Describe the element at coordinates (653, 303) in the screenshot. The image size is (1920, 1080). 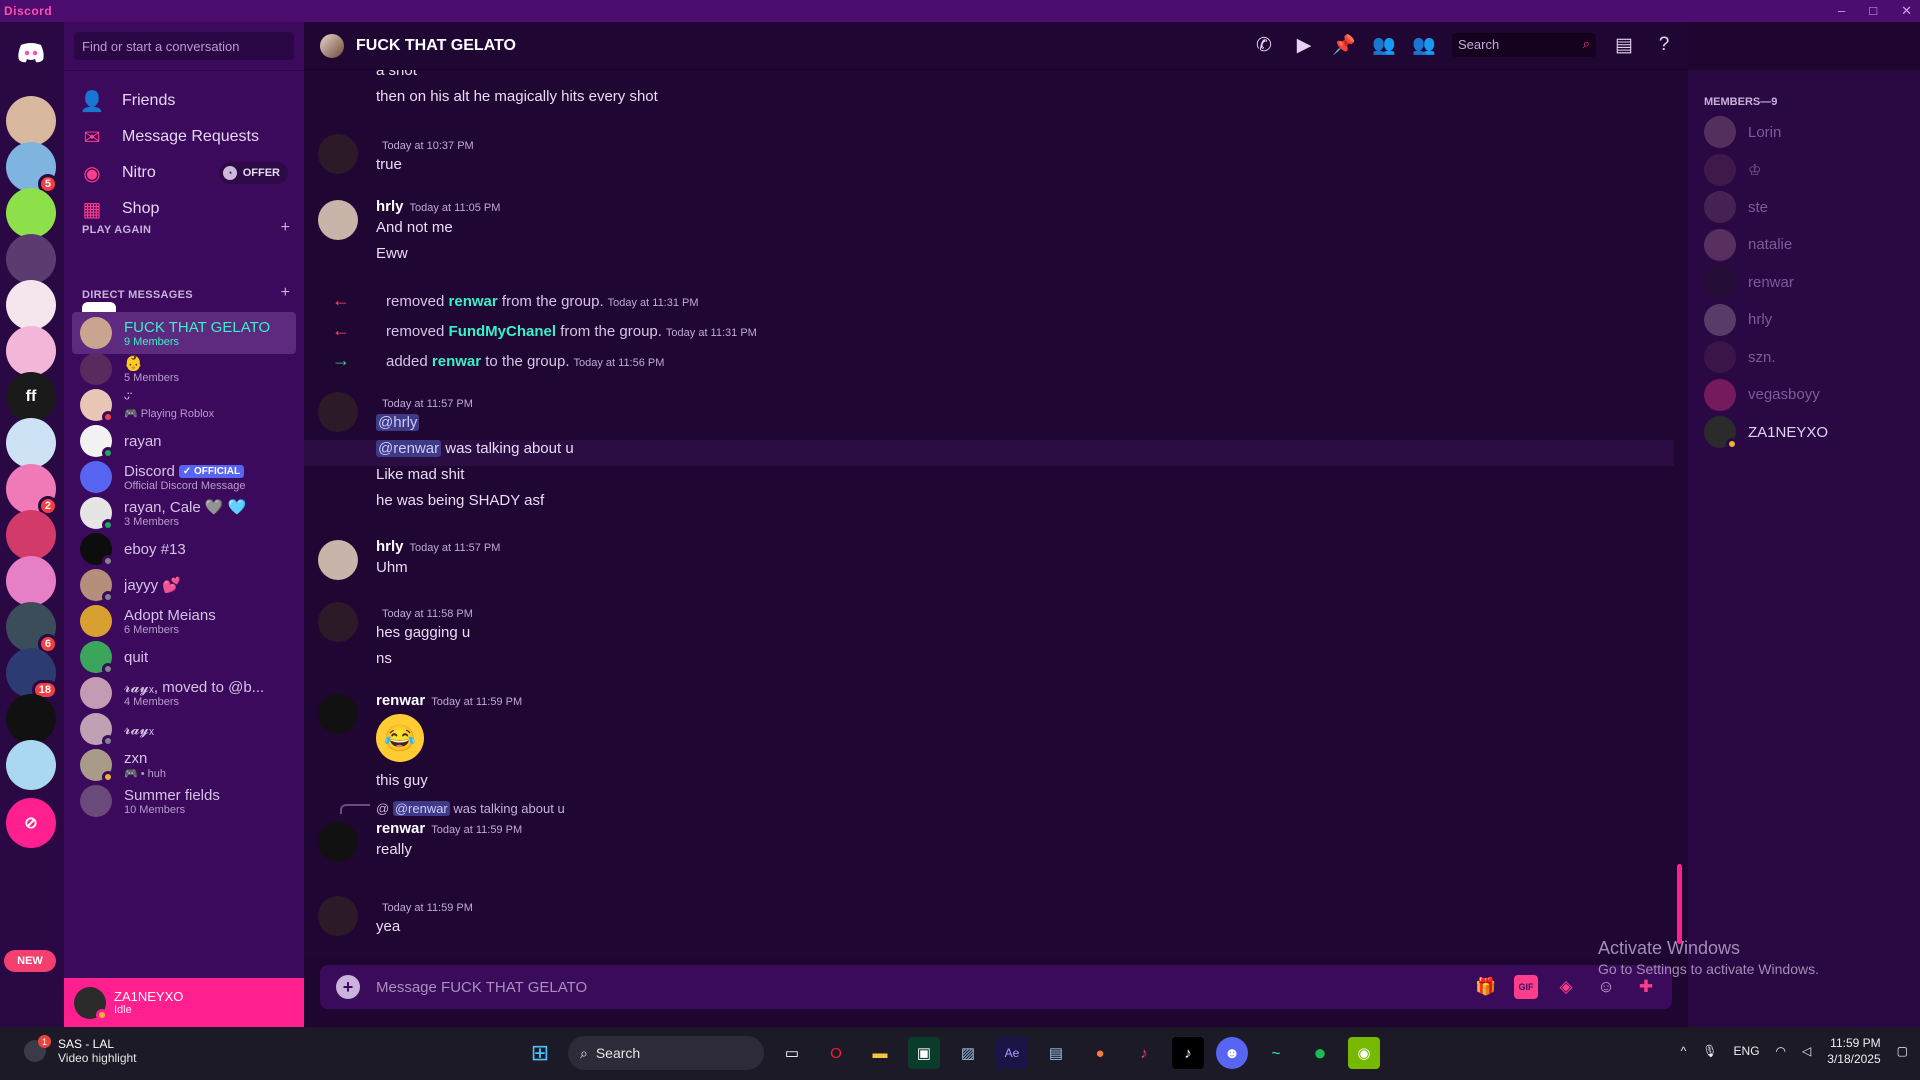
I see `timestamp: Today at 11:31 PM` at that location.